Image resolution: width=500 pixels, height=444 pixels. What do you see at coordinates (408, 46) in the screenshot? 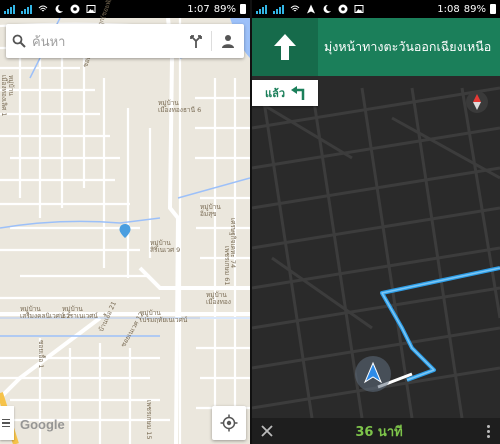
I see `navigation-instruction: มุ่งหน้าทางตะวันออกเฉียงเหนือ` at bounding box center [408, 46].